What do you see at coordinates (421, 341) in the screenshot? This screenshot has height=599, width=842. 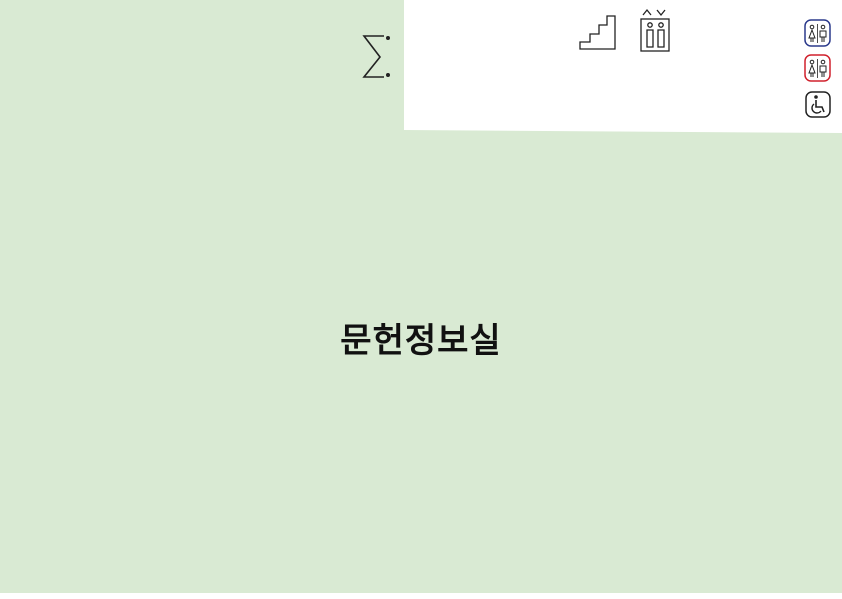 I see `room-label: 문헌정보실` at bounding box center [421, 341].